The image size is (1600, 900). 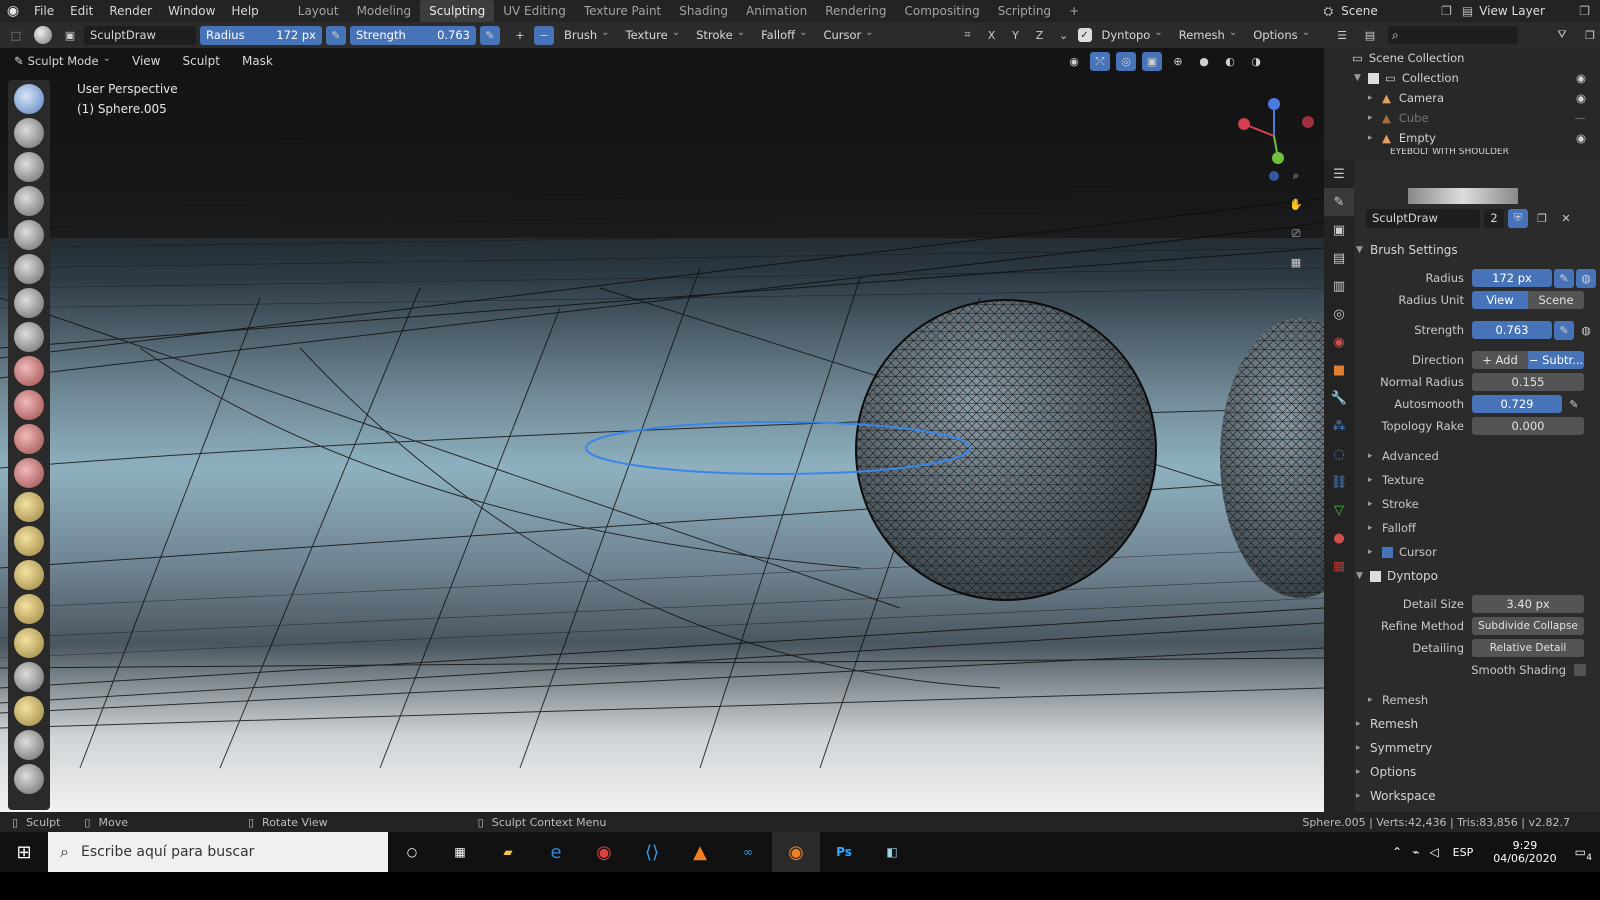 What do you see at coordinates (1478, 552) in the screenshot?
I see `cursor-subpanel: ▸ Cursor` at bounding box center [1478, 552].